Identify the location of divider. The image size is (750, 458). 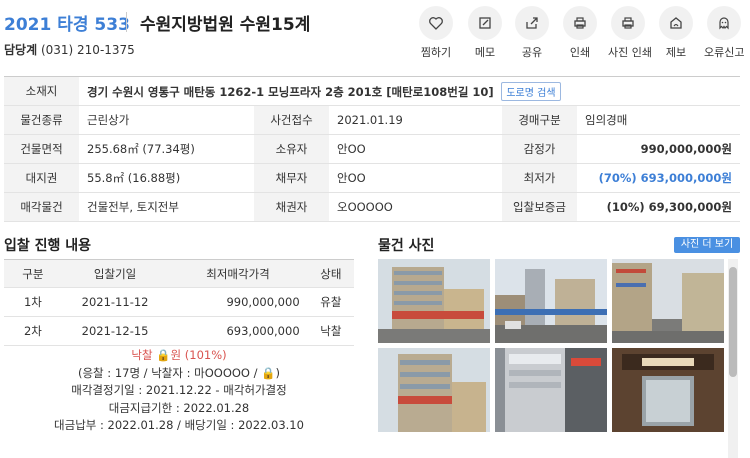
(126, 22).